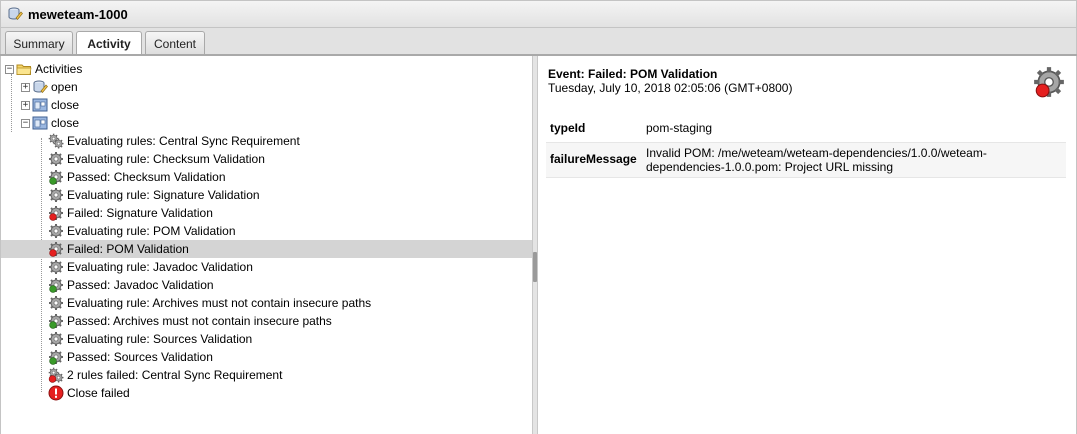  Describe the element at coordinates (594, 129) in the screenshot. I see `property-key: typeId` at that location.